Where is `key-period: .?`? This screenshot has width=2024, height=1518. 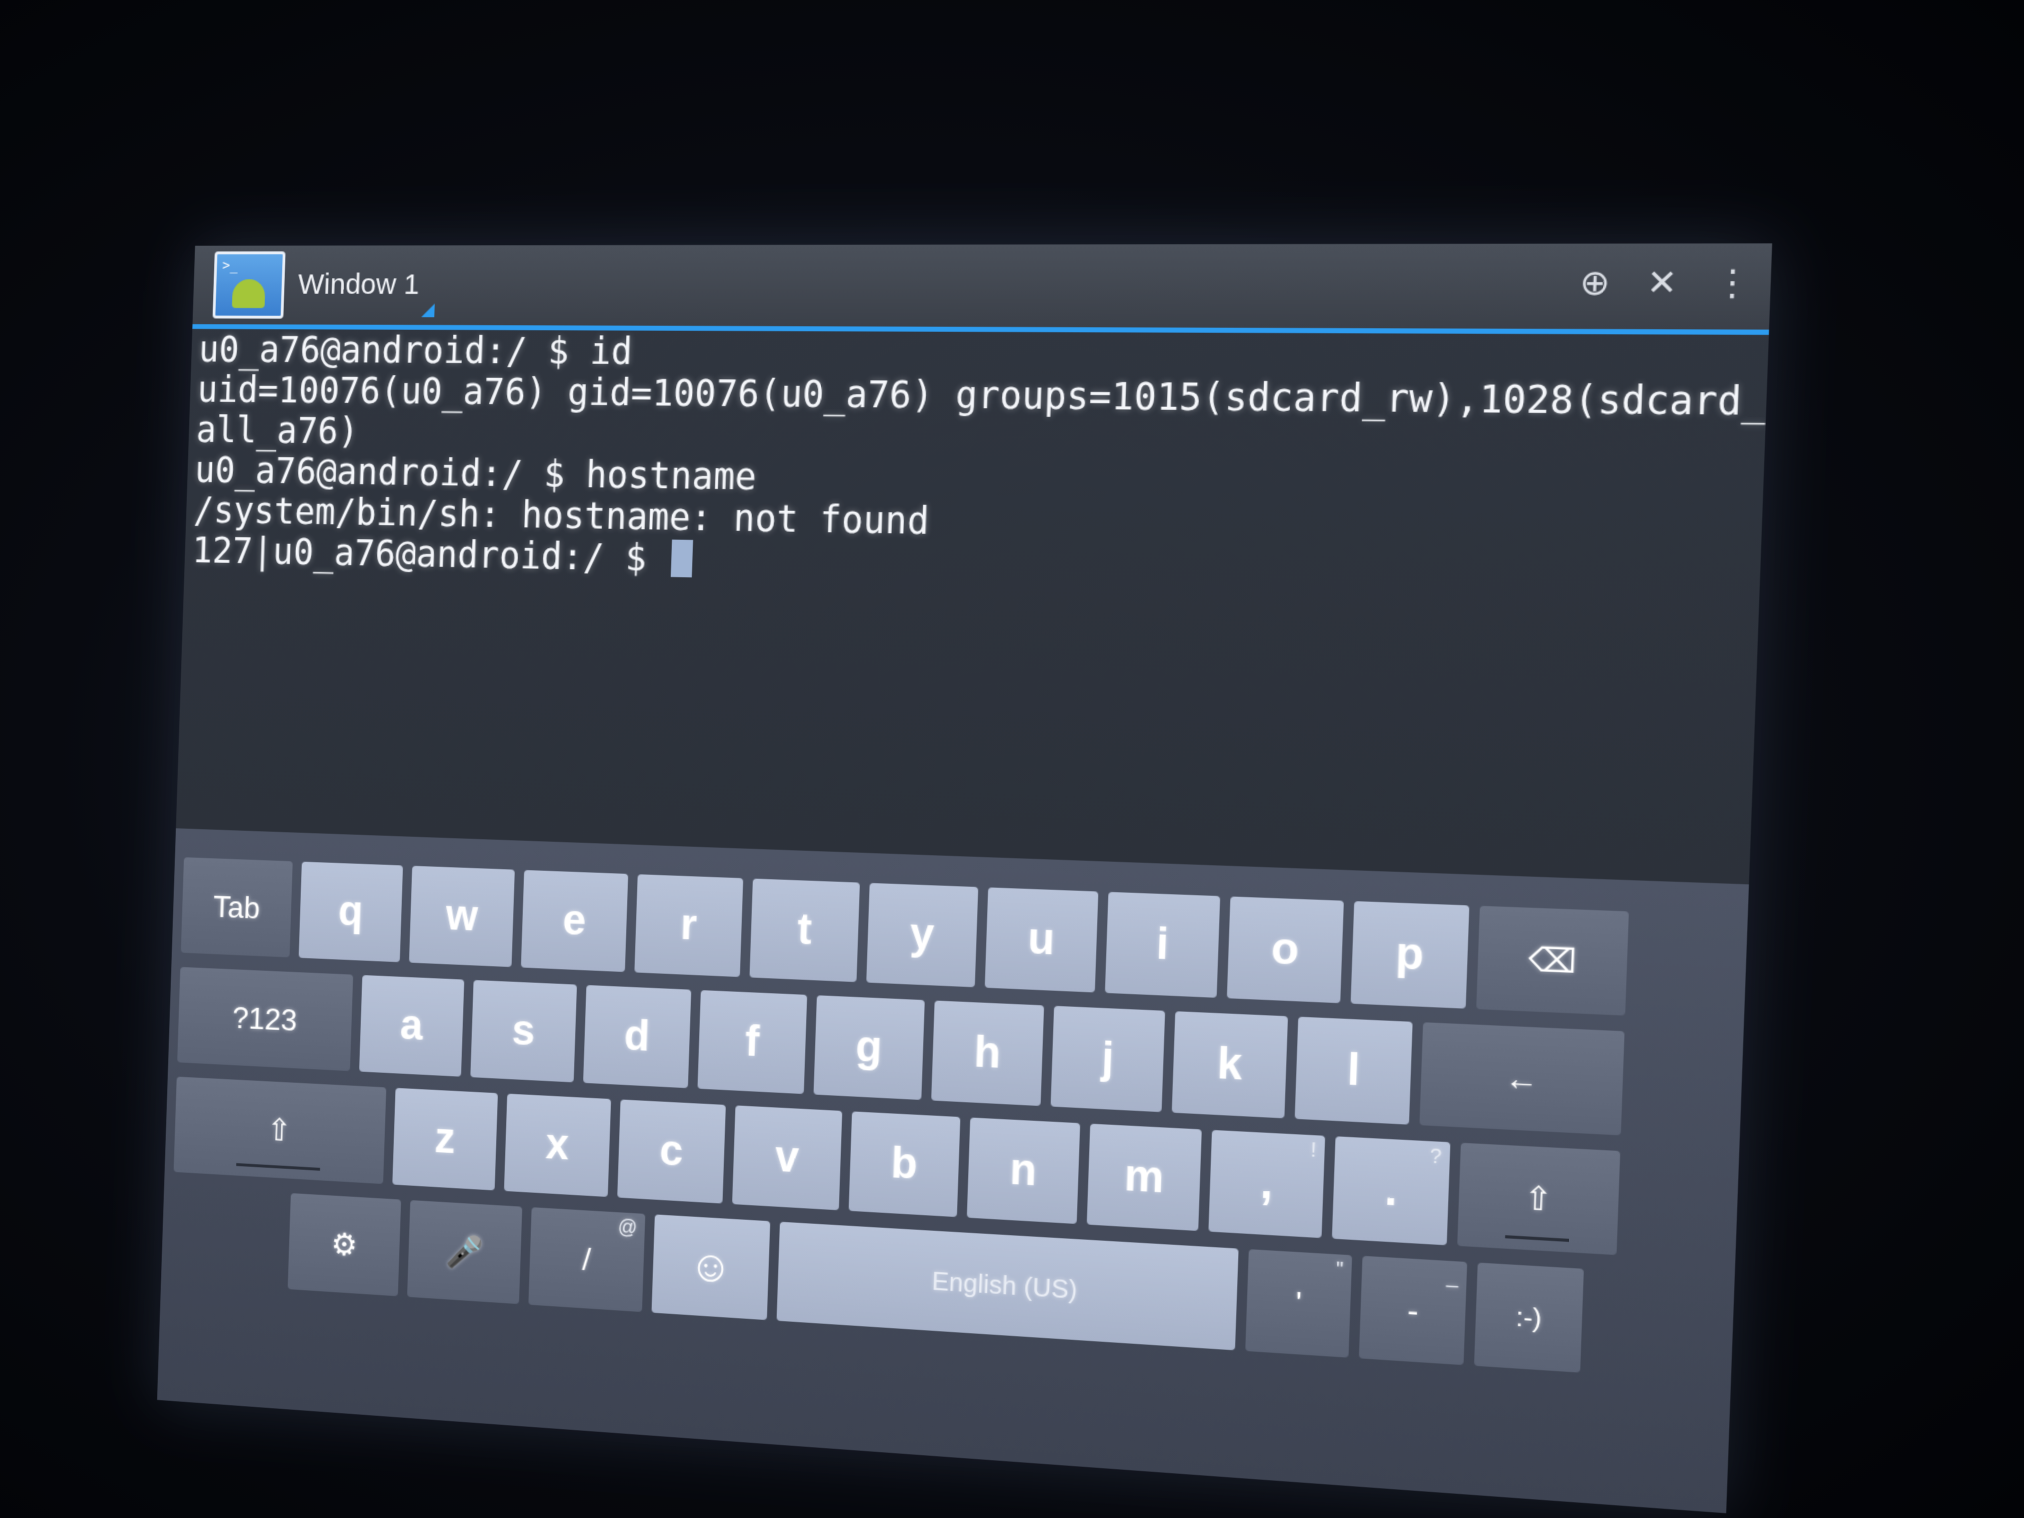
key-period: .? is located at coordinates (1391, 1191).